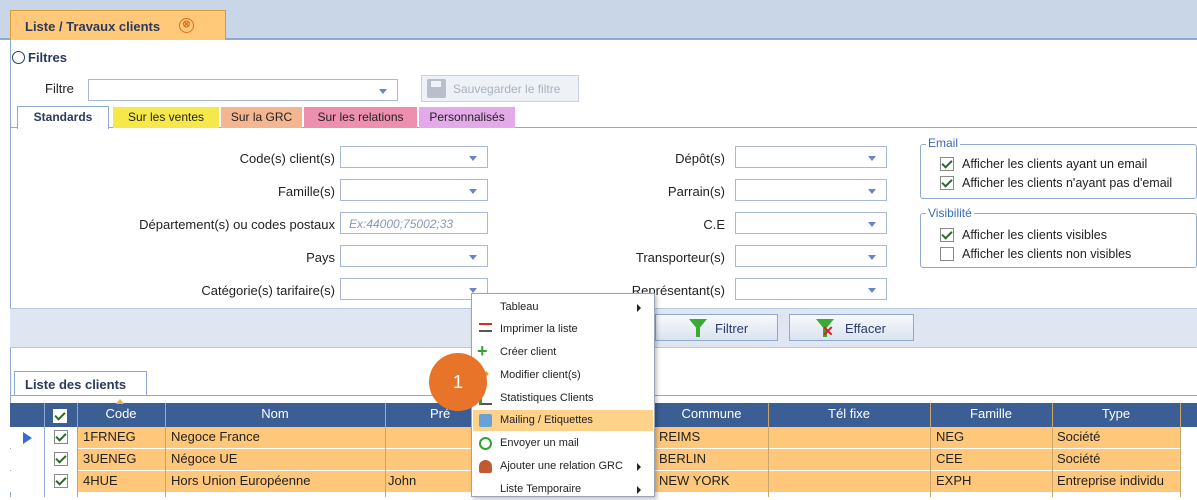 The height and width of the screenshot is (500, 1197). What do you see at coordinates (563, 420) in the screenshot?
I see `menu-item-mailing-etiquettes: Mailing / Etiquettes` at bounding box center [563, 420].